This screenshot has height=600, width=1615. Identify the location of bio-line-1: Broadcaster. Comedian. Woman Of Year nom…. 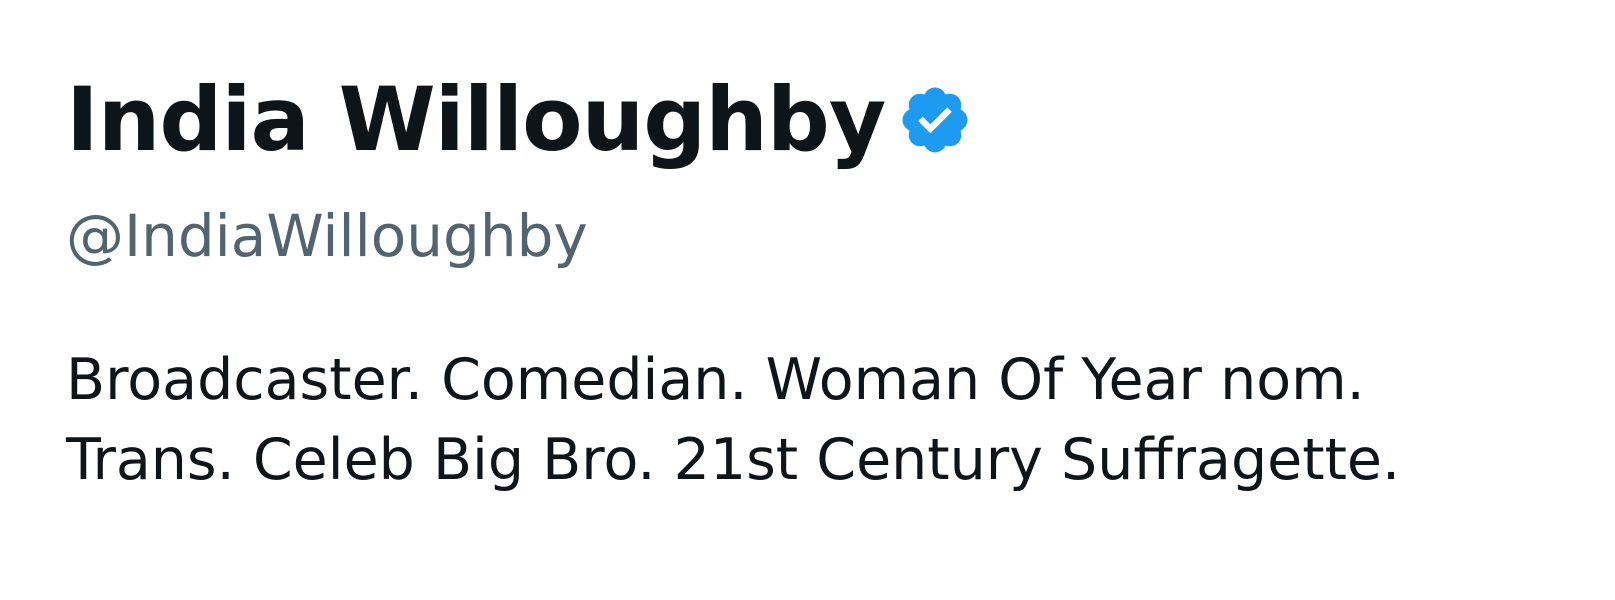
(715, 380).